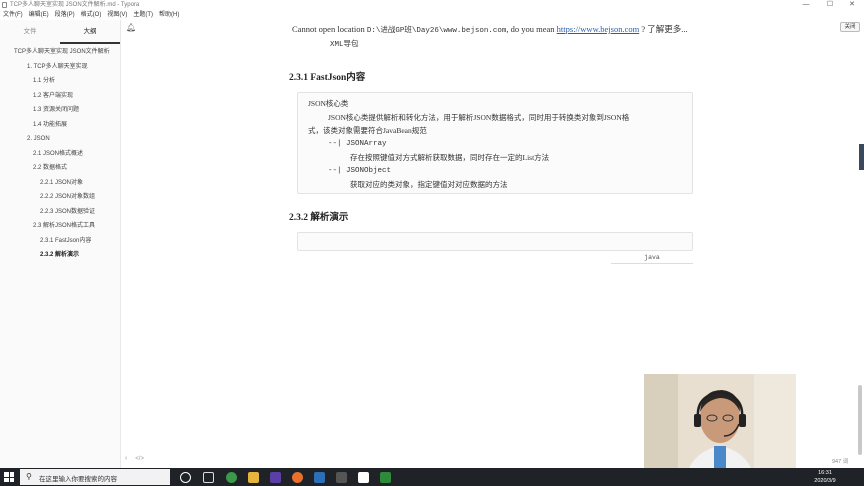  What do you see at coordinates (450, 157) in the screenshot?
I see `code-line: 存在按照键值对方式解析获取数据，同时存在一定的List方法` at bounding box center [450, 157].